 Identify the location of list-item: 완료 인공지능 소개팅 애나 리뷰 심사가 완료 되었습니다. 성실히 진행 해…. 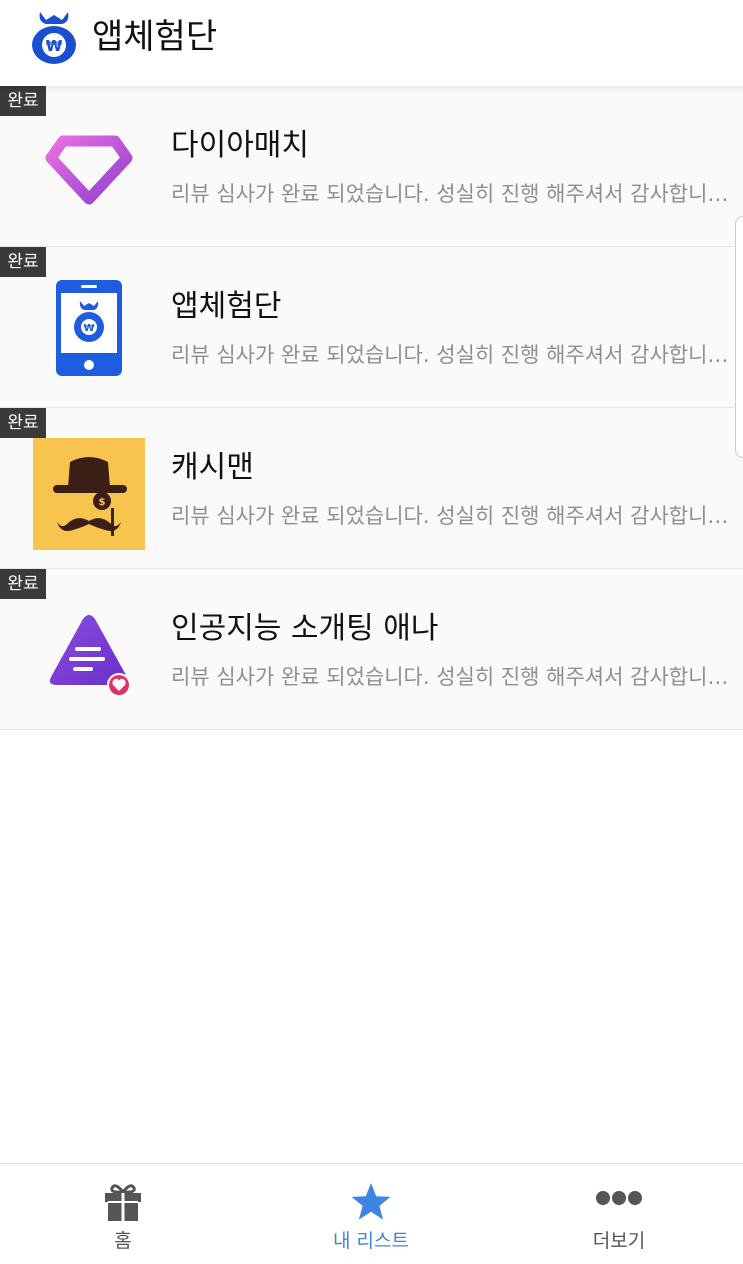
(371, 649).